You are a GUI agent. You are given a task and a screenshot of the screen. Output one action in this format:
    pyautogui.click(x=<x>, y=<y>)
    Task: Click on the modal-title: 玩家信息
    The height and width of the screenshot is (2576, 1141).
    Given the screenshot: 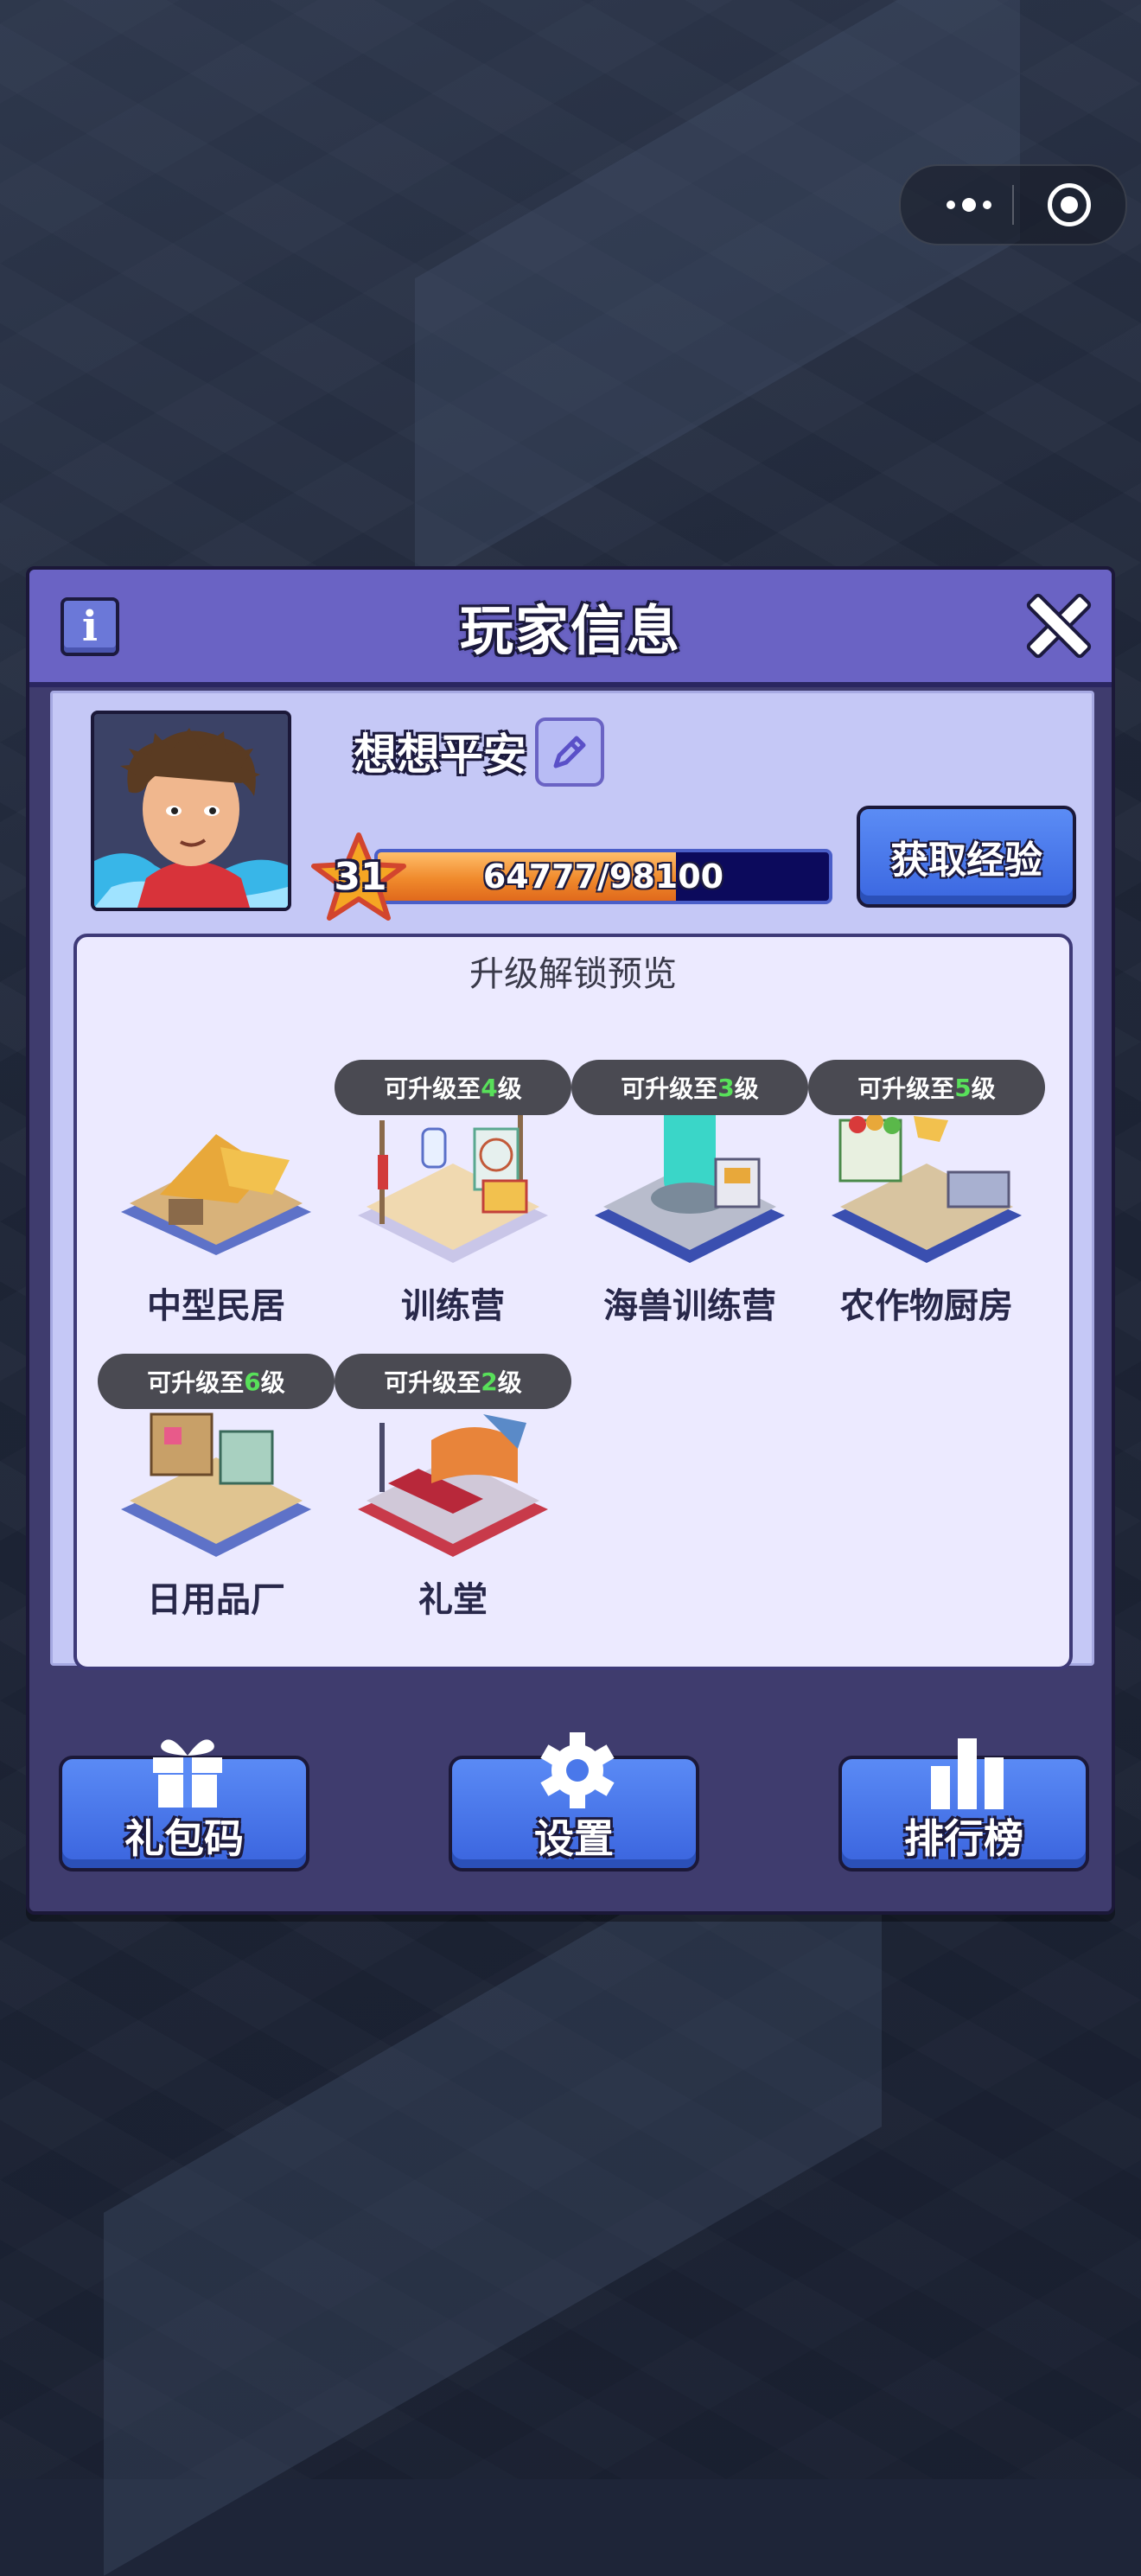 What is the action you would take?
    pyautogui.click(x=570, y=630)
    